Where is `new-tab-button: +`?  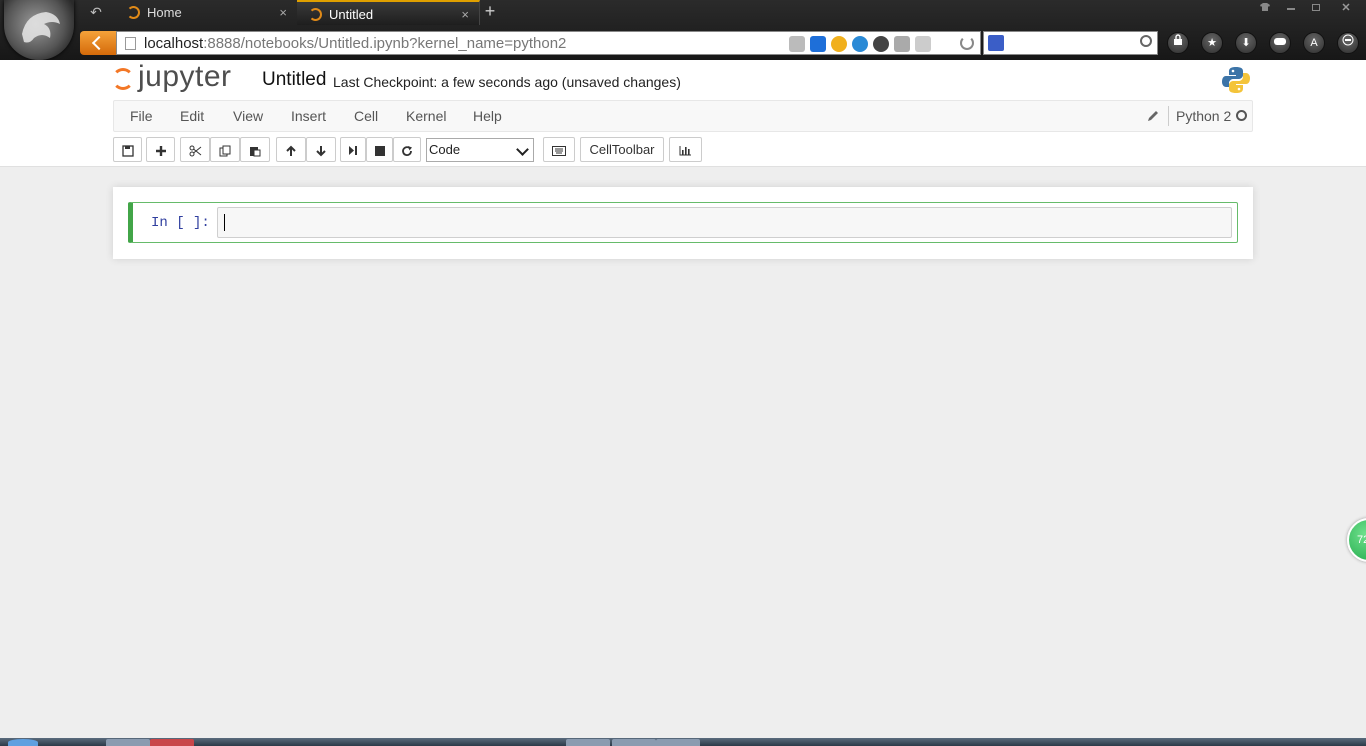 new-tab-button: + is located at coordinates (490, 11).